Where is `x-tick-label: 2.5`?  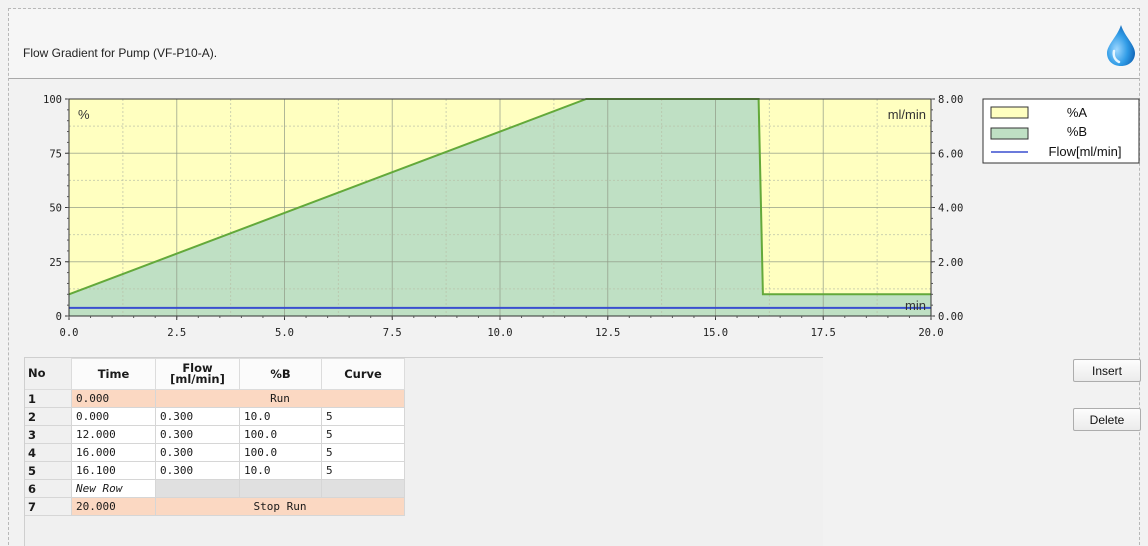 x-tick-label: 2.5 is located at coordinates (176, 333).